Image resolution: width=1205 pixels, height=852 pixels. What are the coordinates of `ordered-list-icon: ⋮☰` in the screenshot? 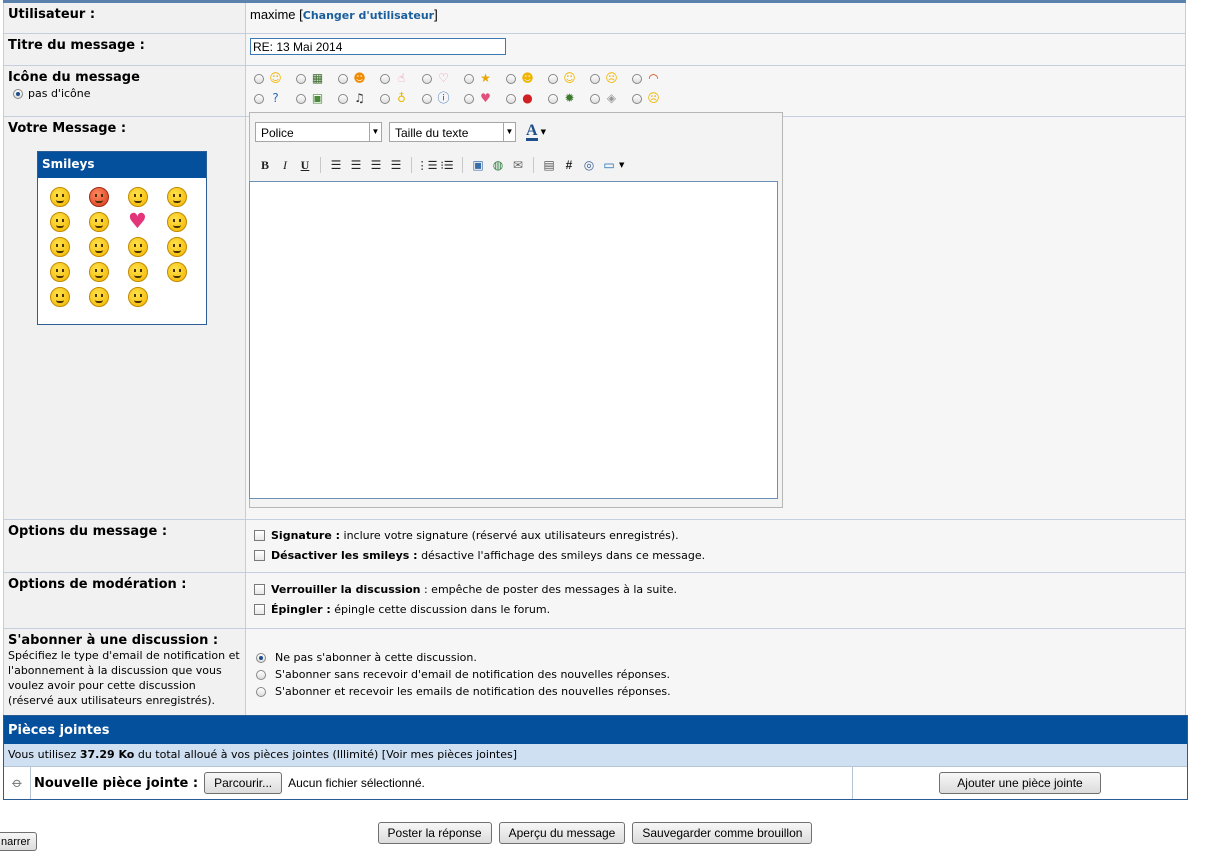 It's located at (427, 165).